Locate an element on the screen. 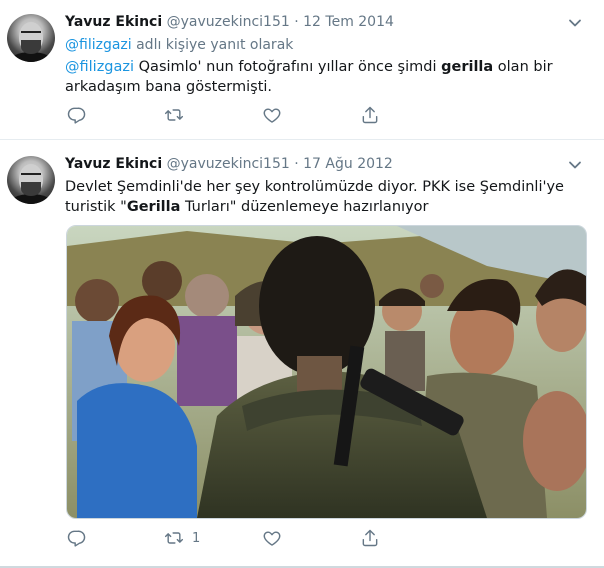 The image size is (604, 568). retweet-count: 1 is located at coordinates (196, 538).